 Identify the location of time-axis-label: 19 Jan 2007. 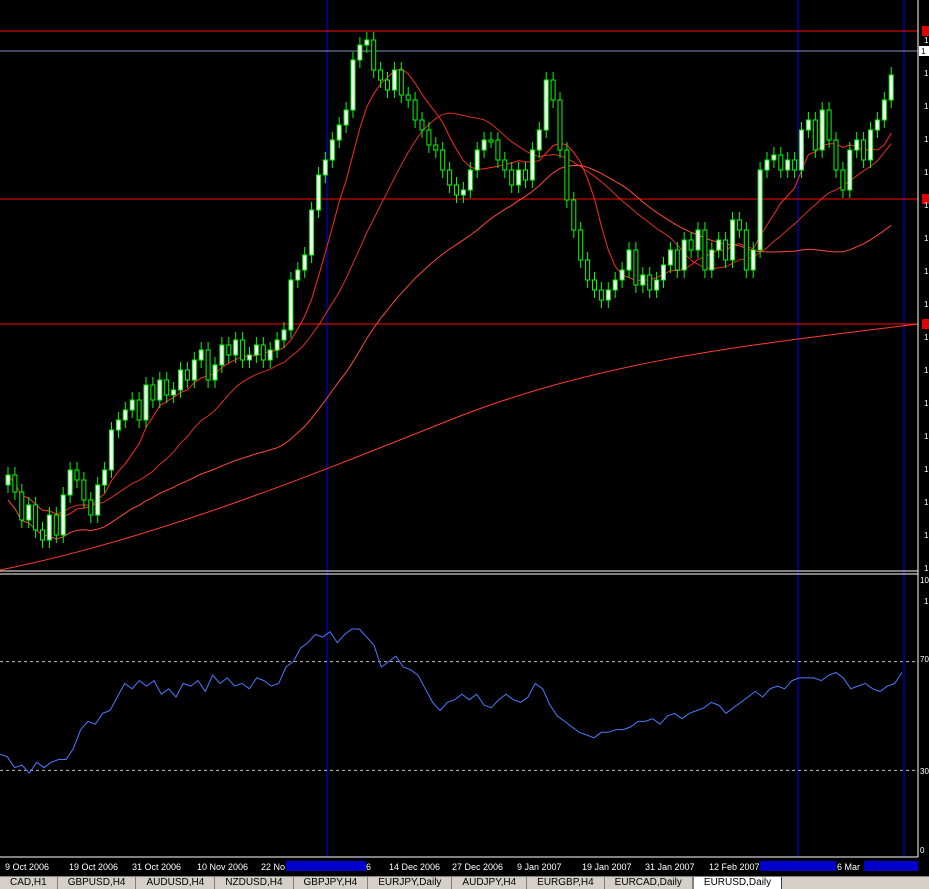
(607, 867).